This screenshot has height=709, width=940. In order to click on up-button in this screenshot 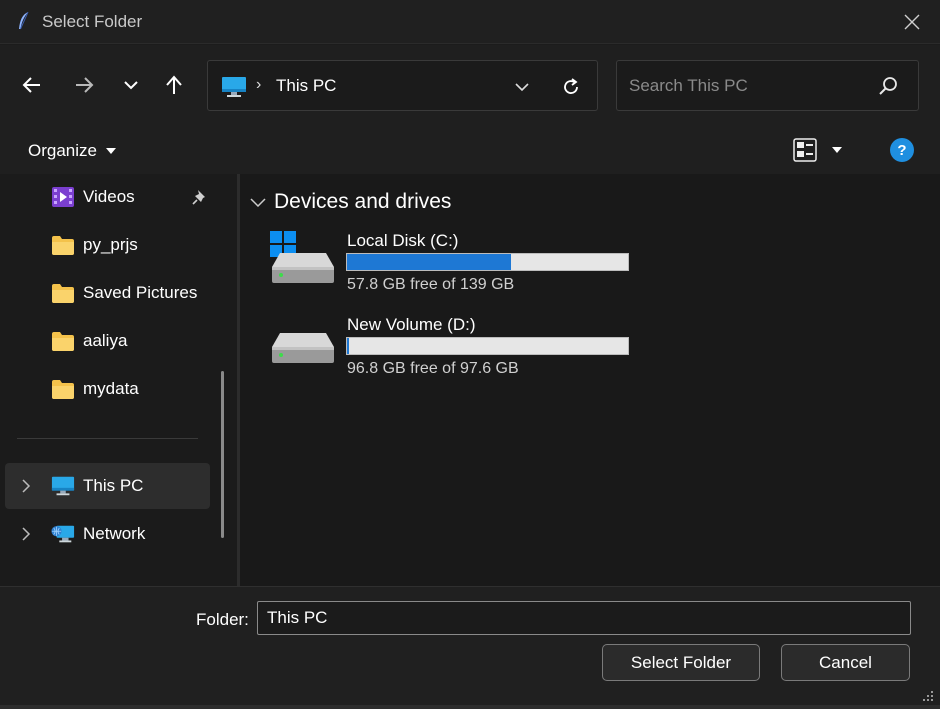, I will do `click(174, 85)`.